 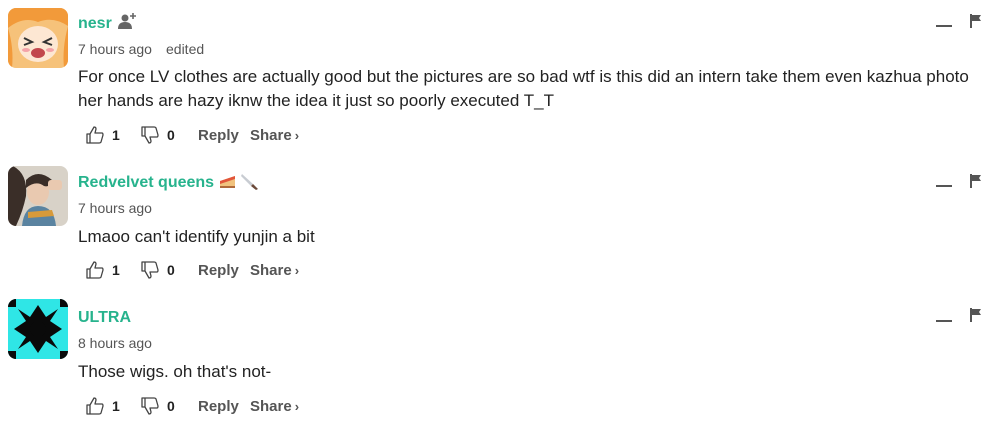 I want to click on timestamp: 8 hours ago, so click(x=115, y=343).